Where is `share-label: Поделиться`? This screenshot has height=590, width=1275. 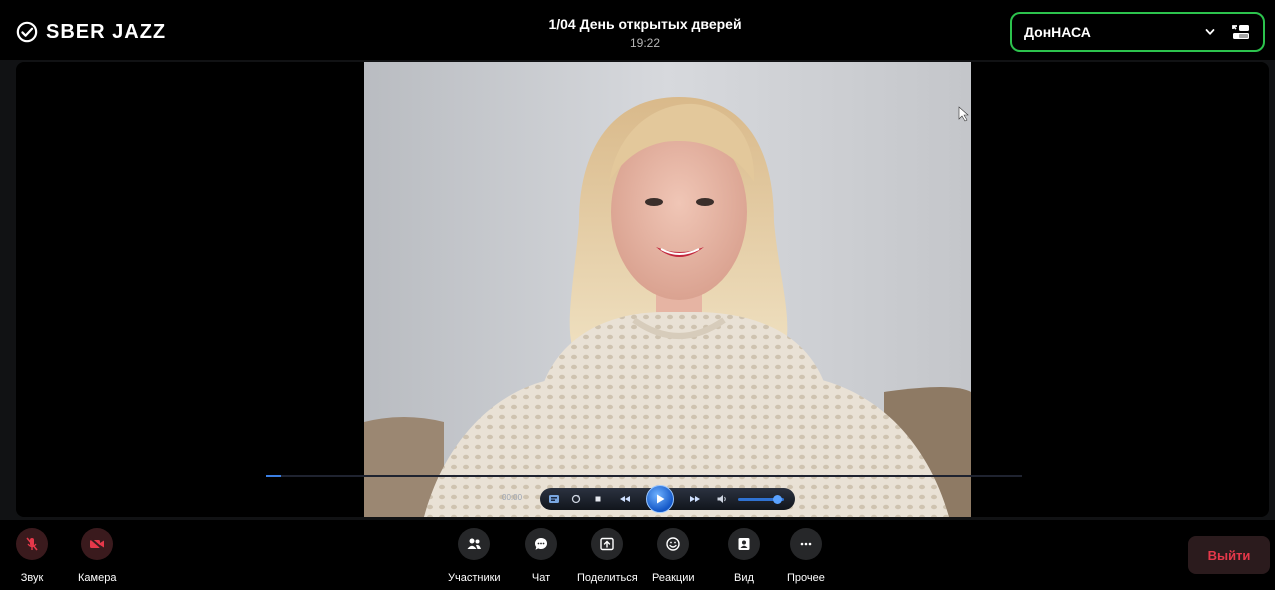 share-label: Поделиться is located at coordinates (607, 578).